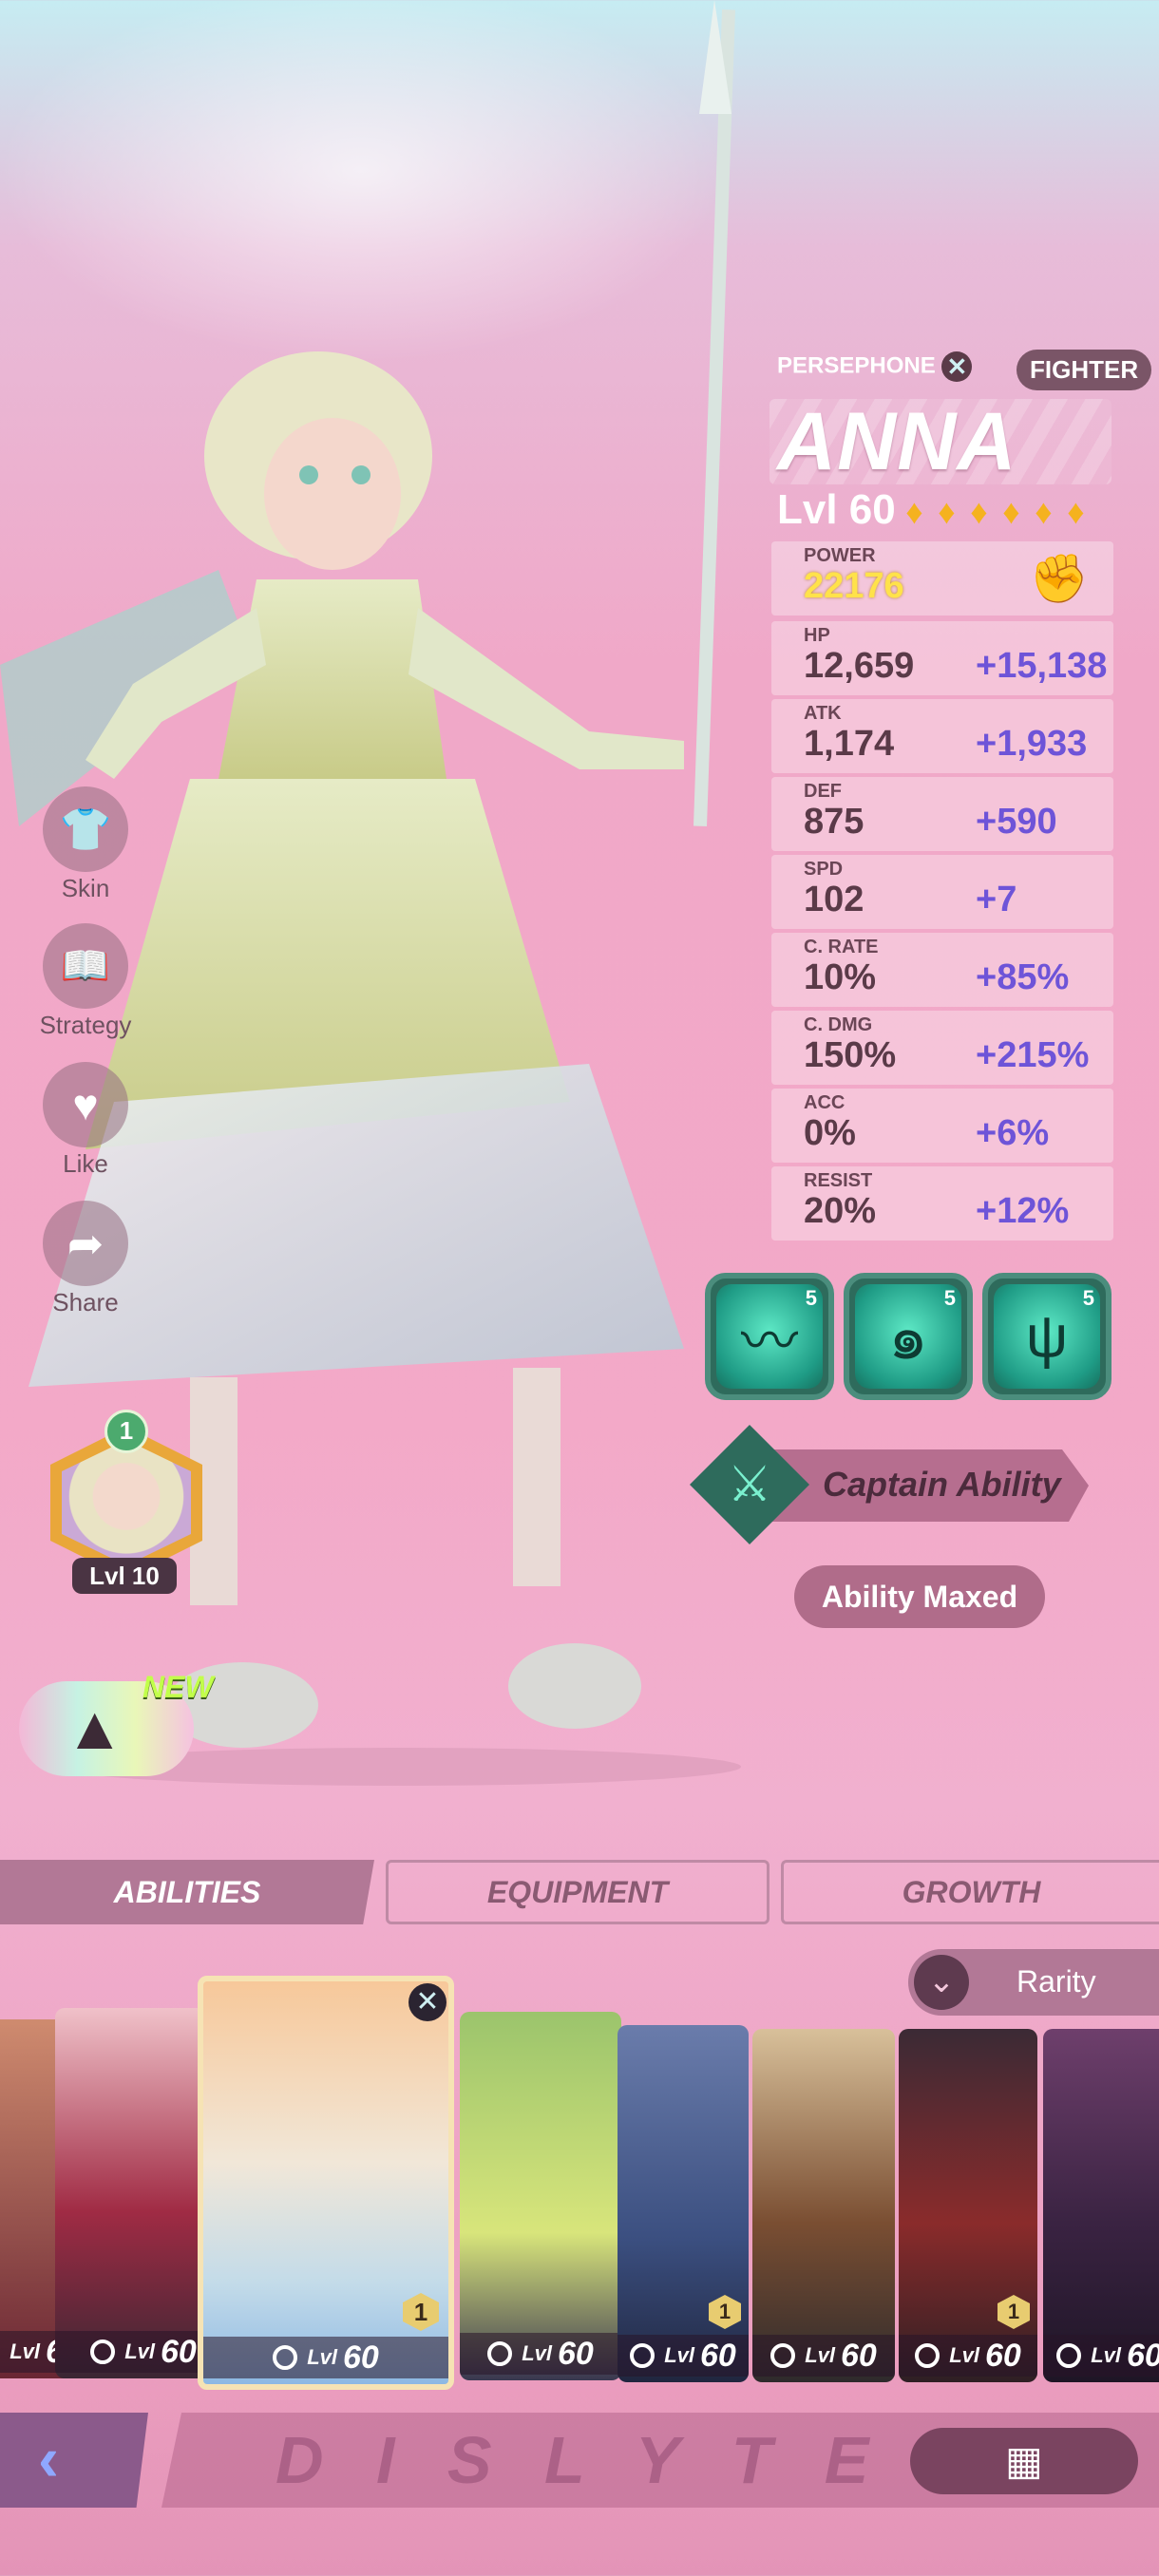 This screenshot has width=1159, height=2576. What do you see at coordinates (841, 947) in the screenshot?
I see `stat-label: C. RATE` at bounding box center [841, 947].